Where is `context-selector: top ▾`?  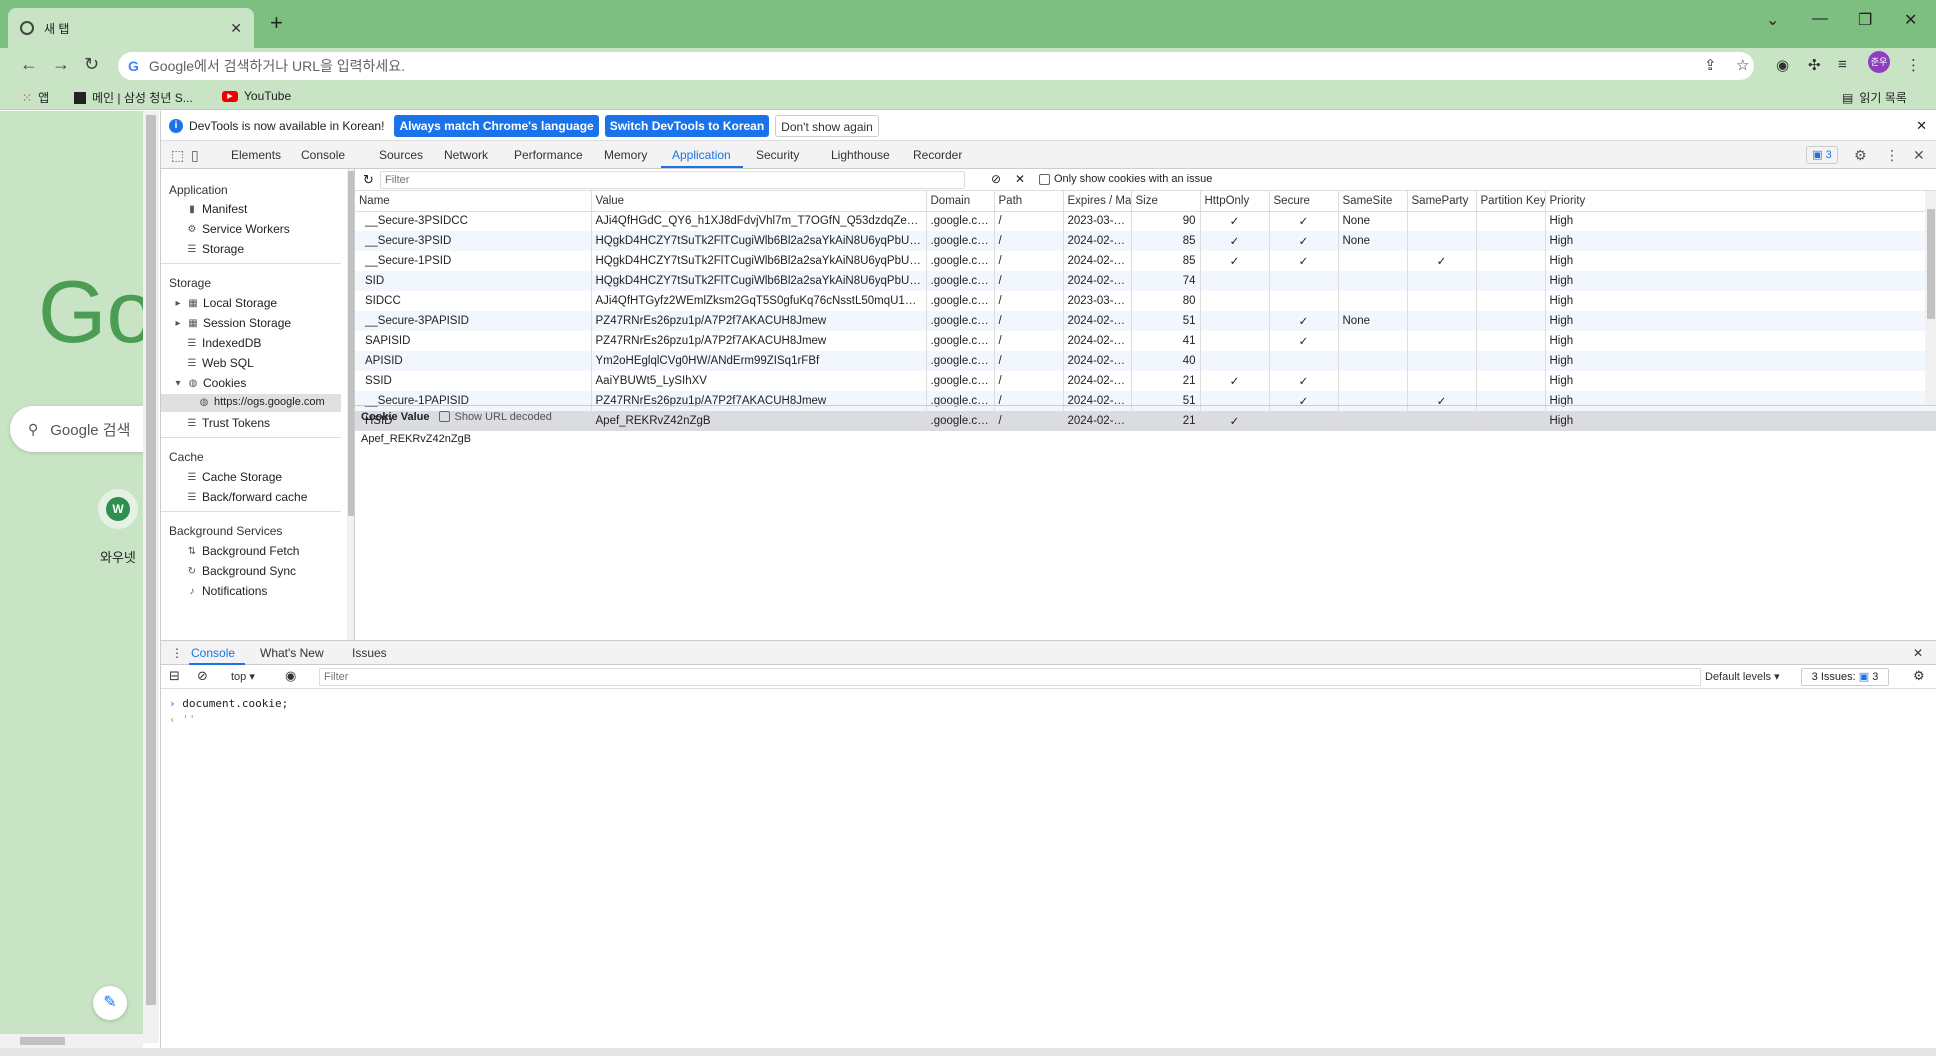
context-selector: top ▾ is located at coordinates (243, 676).